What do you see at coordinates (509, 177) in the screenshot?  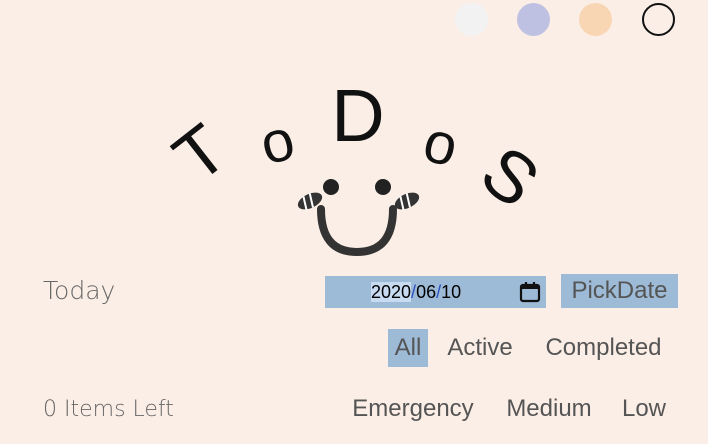 I see `logo-letter-s: S` at bounding box center [509, 177].